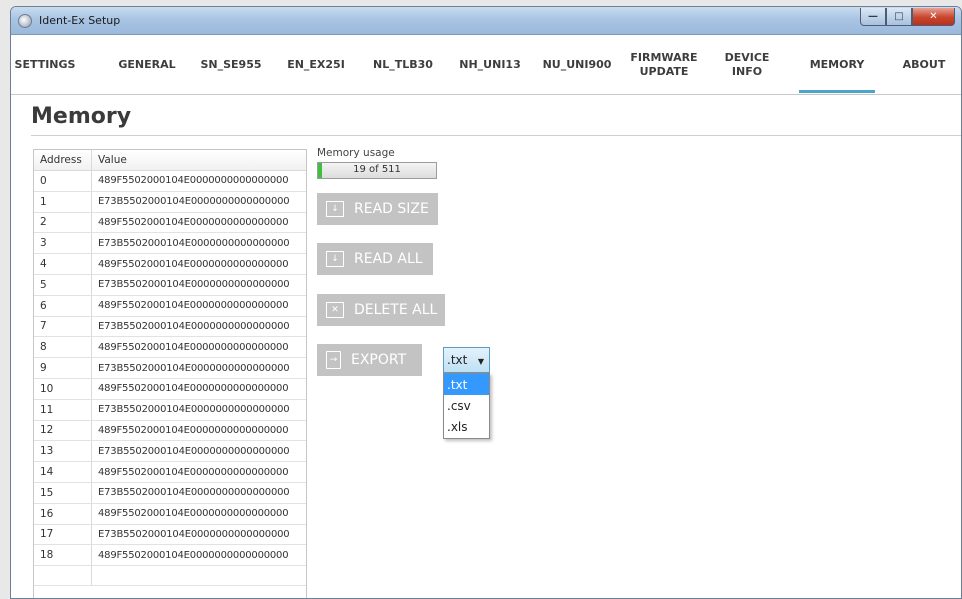 This screenshot has height=599, width=962. I want to click on table-row: 18 489F5502000104E0000000000000000, so click(170, 556).